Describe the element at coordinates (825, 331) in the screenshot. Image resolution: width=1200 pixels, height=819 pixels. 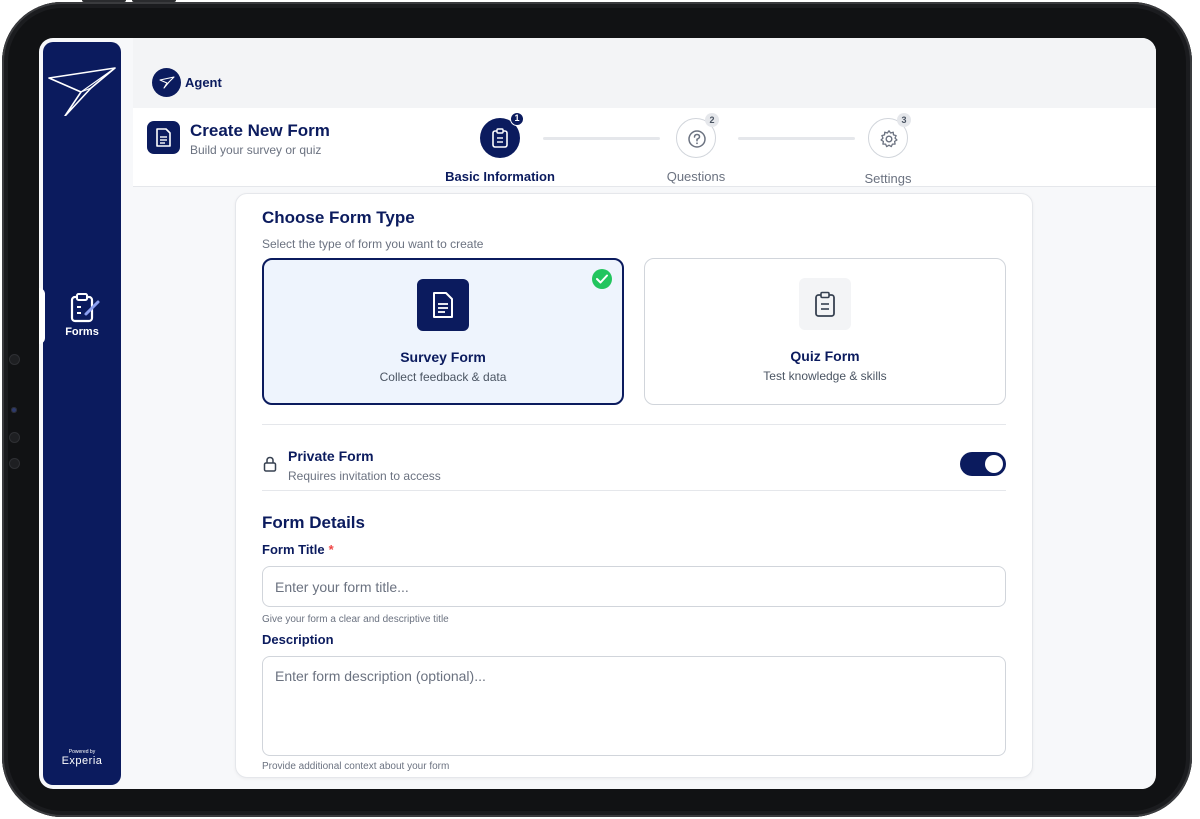
I see `quiz-form-option: Quiz Form Test knowledge & skills` at that location.